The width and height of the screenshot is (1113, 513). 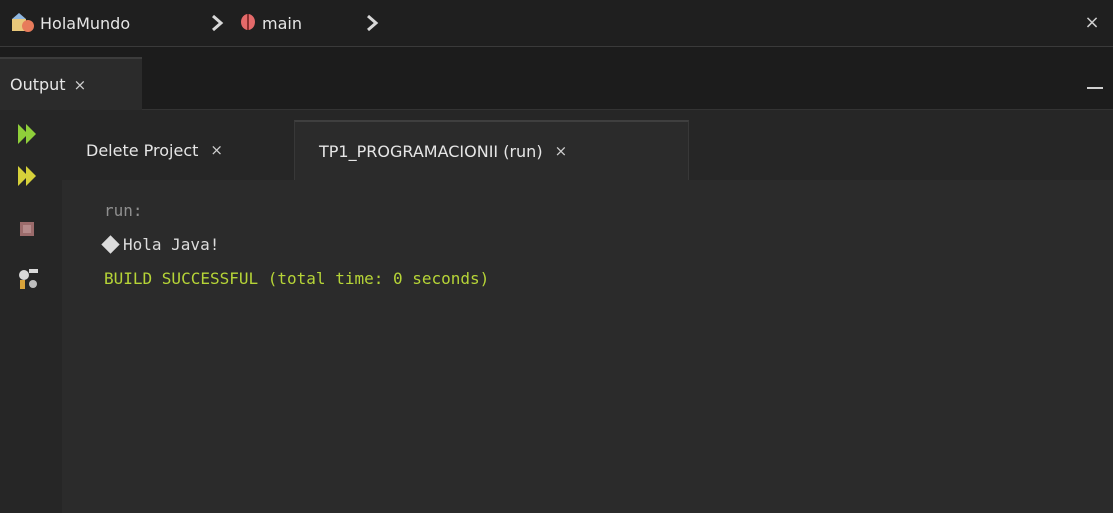 What do you see at coordinates (1095, 88) in the screenshot?
I see `minimize-icon` at bounding box center [1095, 88].